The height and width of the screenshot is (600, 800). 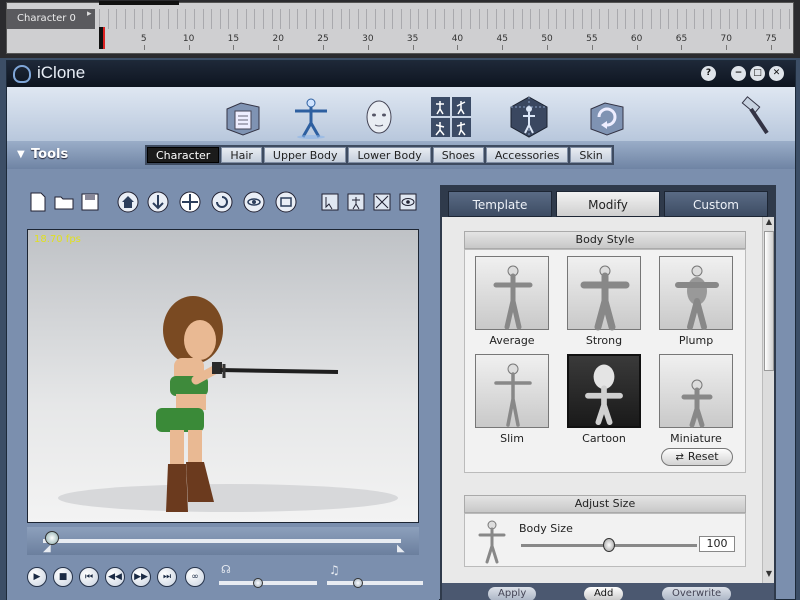 What do you see at coordinates (401, 548) in the screenshot?
I see `scrub-end-marker-icon: ◣` at bounding box center [401, 548].